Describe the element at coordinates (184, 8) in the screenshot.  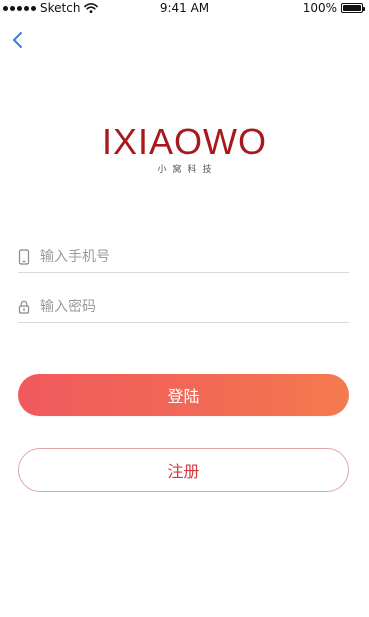
I see `status-bar: Sketch 9:41 AM 100%` at that location.